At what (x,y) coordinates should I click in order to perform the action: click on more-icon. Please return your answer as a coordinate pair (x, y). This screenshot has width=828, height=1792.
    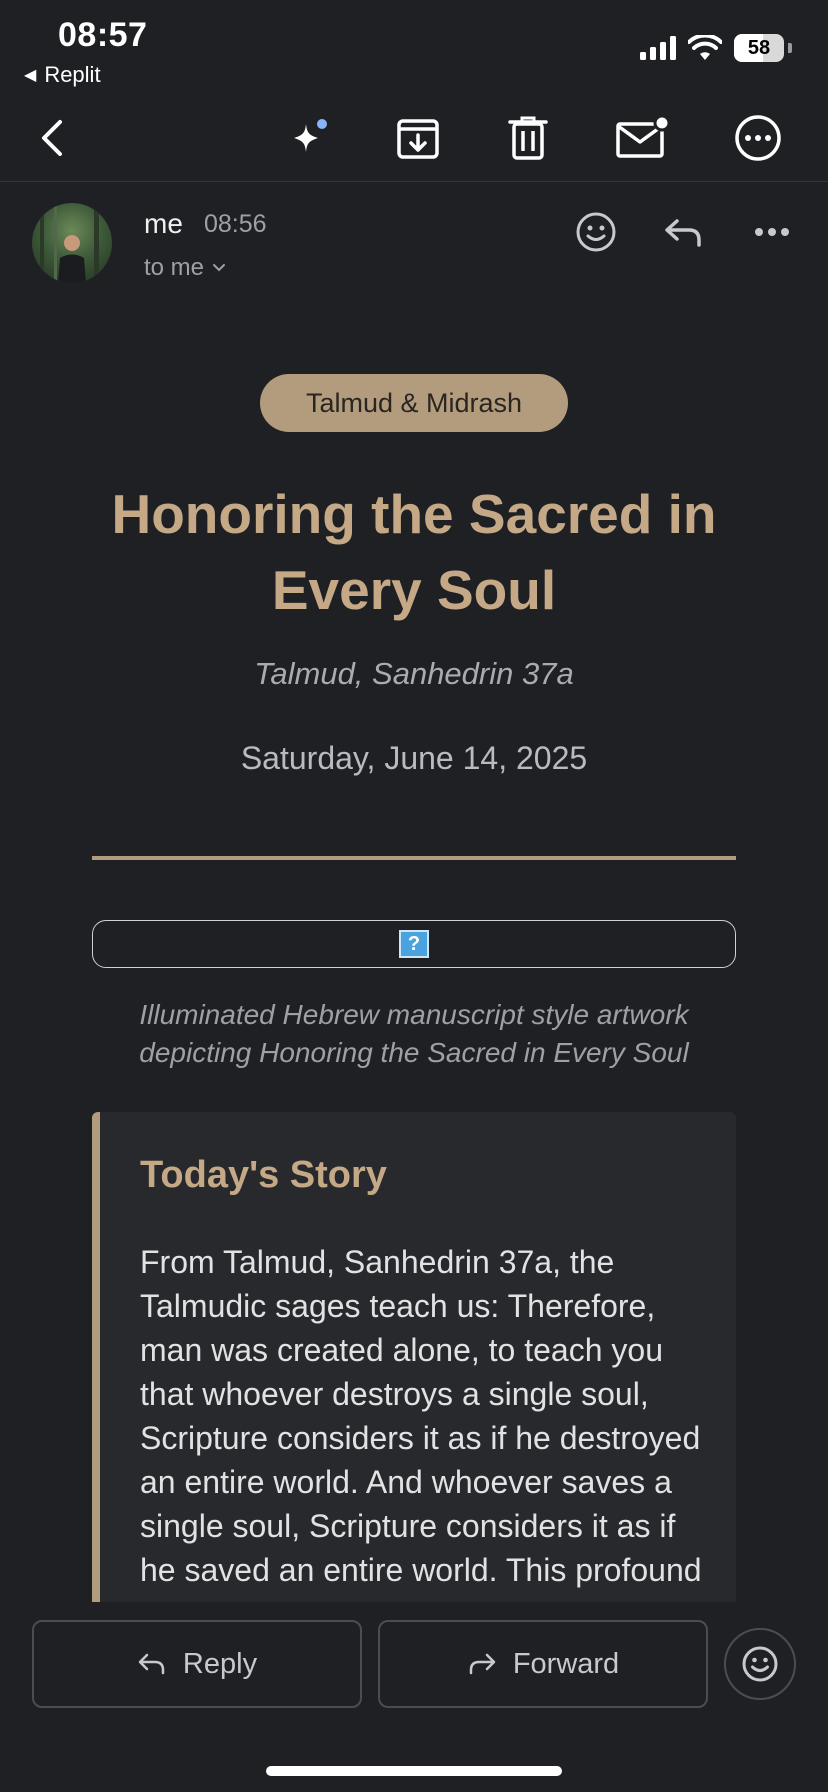
    Looking at the image, I should click on (758, 138).